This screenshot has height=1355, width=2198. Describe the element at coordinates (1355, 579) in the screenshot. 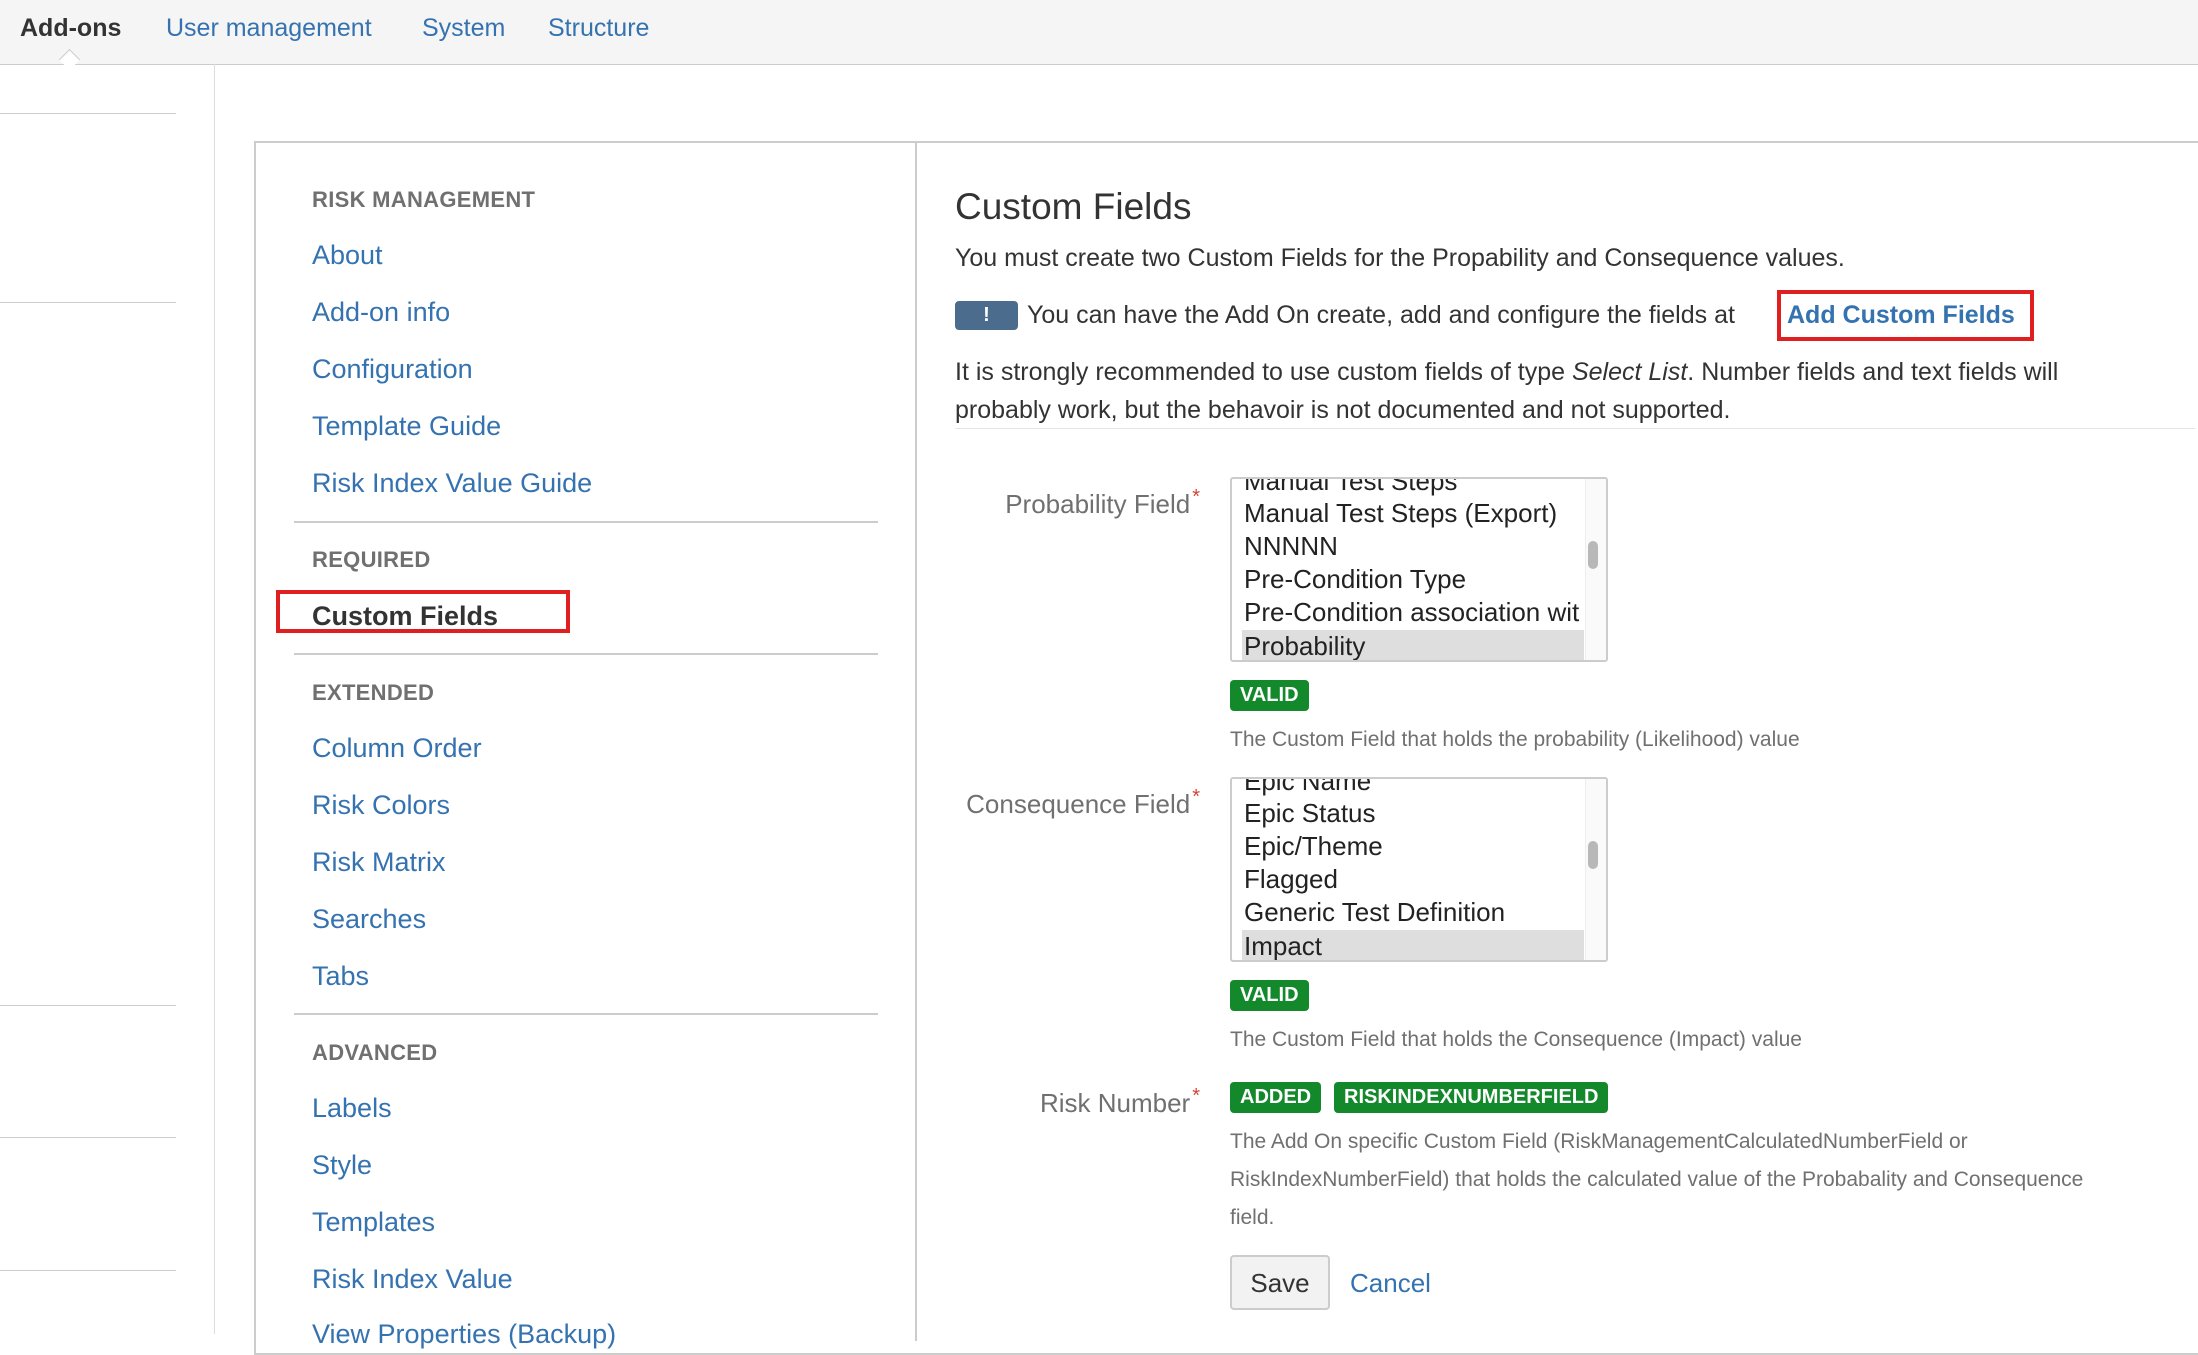

I see `list-item: Pre-Condition Type` at that location.